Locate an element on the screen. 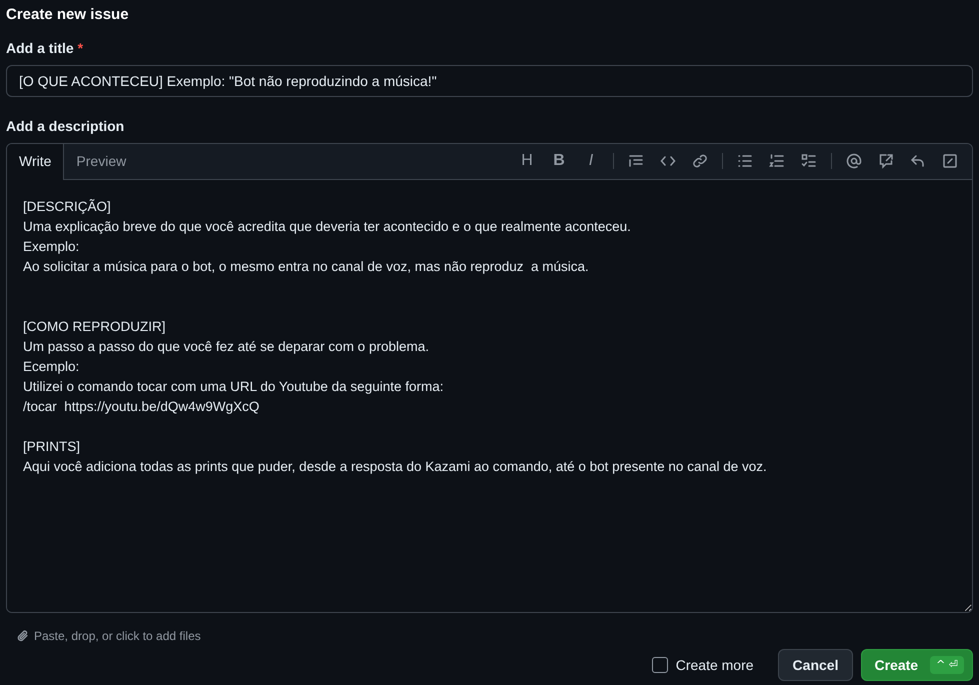 The width and height of the screenshot is (979, 685). paperclip-icon is located at coordinates (23, 636).